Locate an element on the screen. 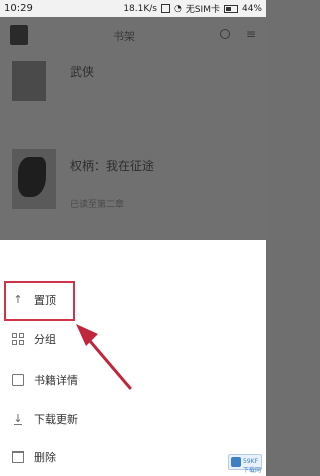 The height and width of the screenshot is (476, 320). app-top-bar: 书架 ≡ is located at coordinates (133, 35).